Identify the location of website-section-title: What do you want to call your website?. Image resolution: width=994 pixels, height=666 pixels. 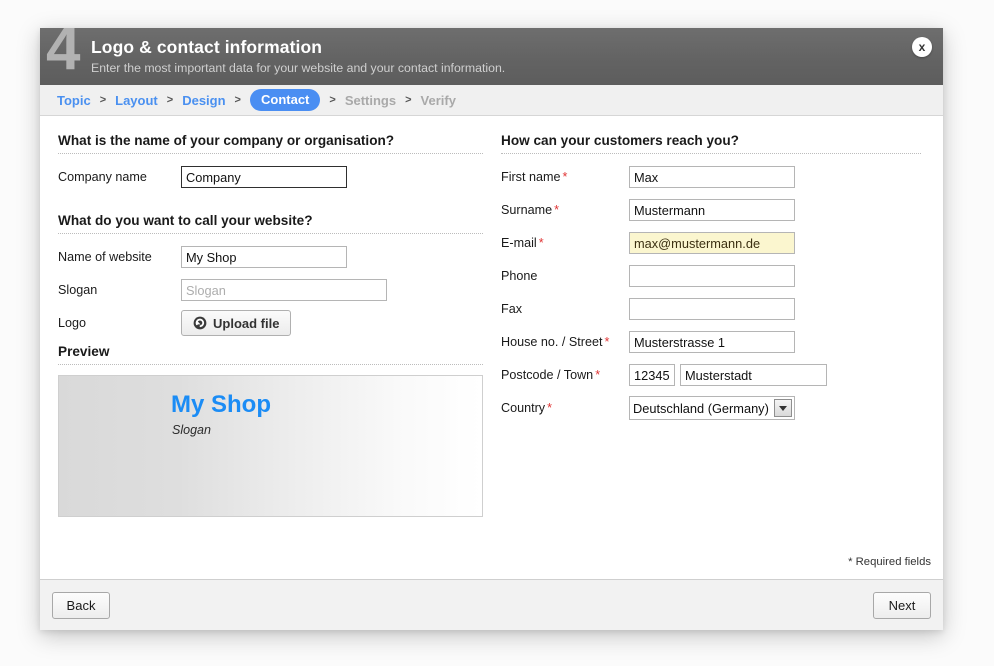
(270, 223).